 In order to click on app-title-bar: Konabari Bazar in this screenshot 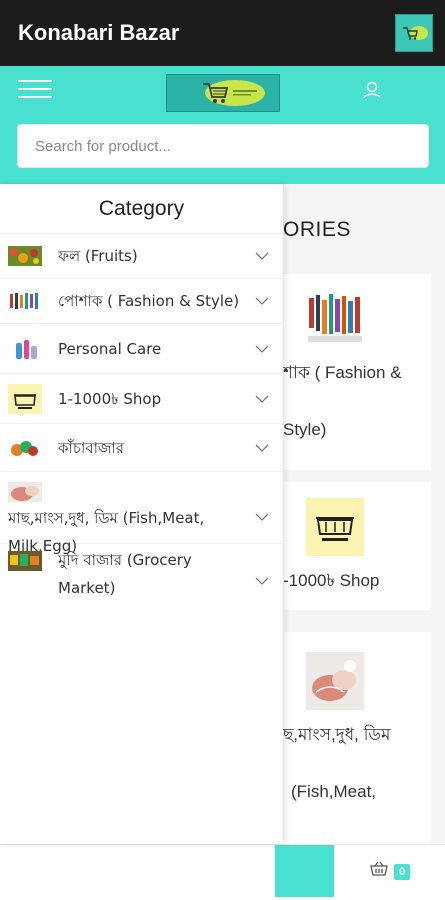, I will do `click(222, 33)`.